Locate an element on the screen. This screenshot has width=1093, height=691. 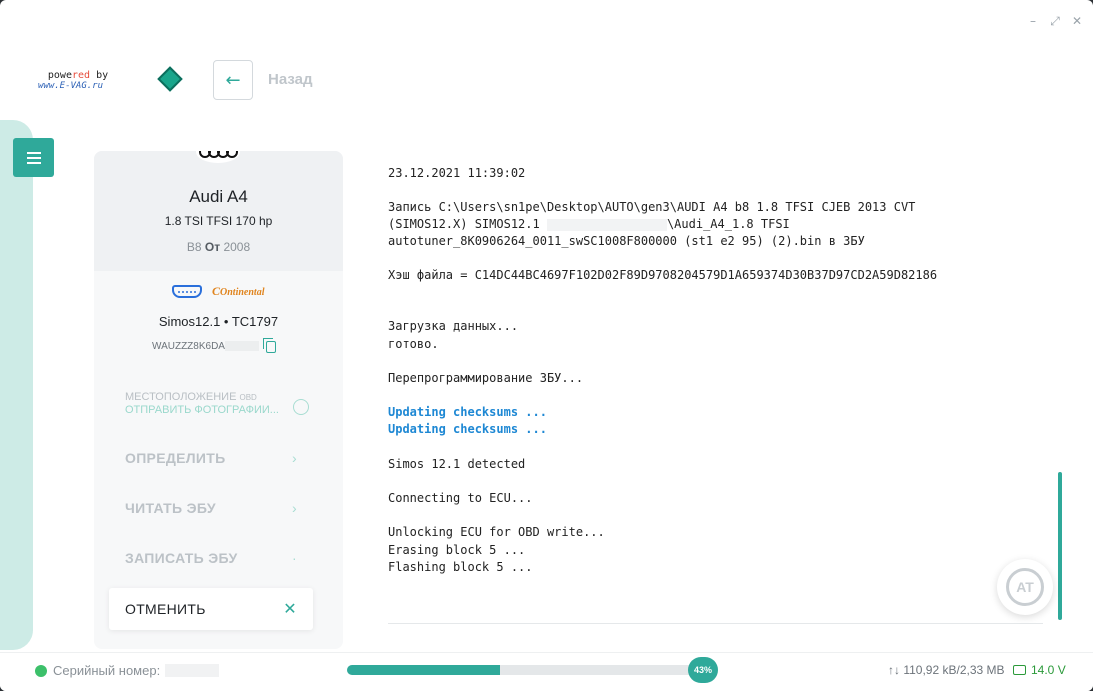
scrollbar-thumb is located at coordinates (1060, 546).